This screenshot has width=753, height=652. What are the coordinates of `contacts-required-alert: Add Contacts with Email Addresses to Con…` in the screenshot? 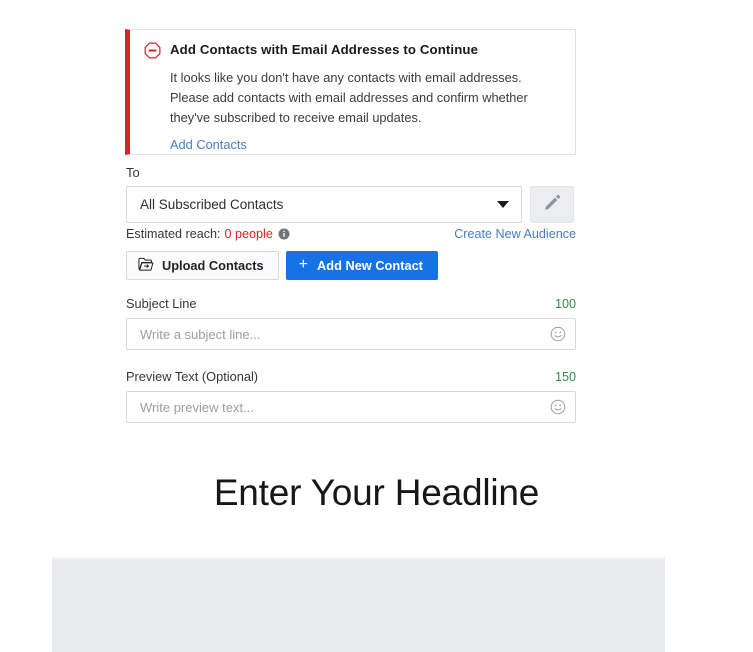 It's located at (350, 92).